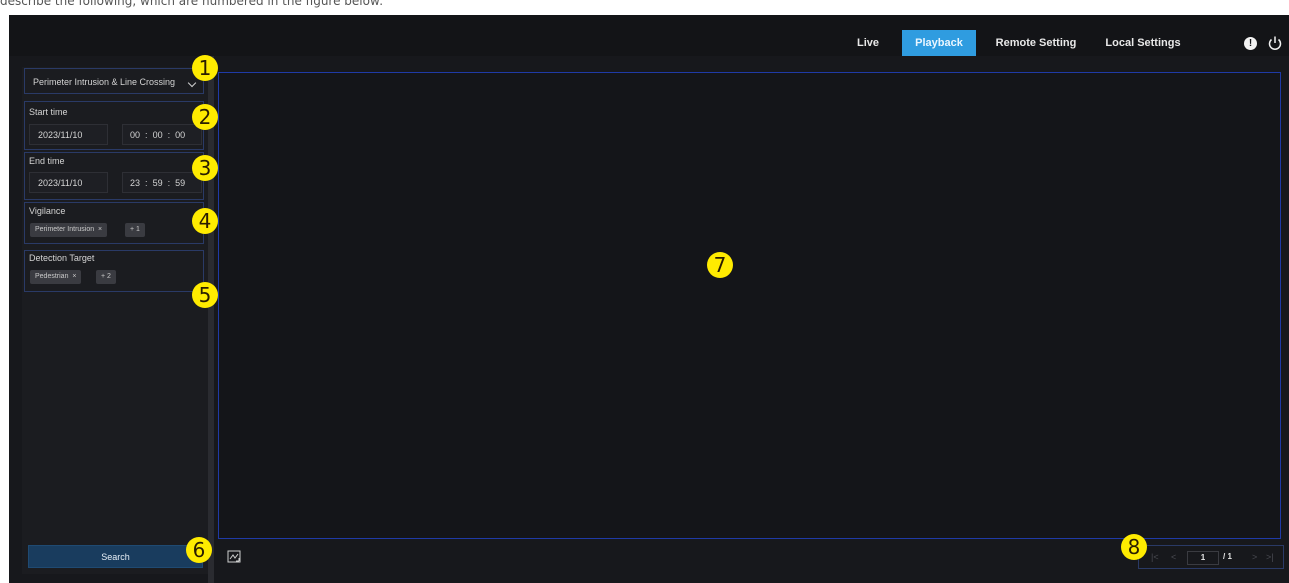 The height and width of the screenshot is (583, 1289). I want to click on end-time-label: End time, so click(47, 161).